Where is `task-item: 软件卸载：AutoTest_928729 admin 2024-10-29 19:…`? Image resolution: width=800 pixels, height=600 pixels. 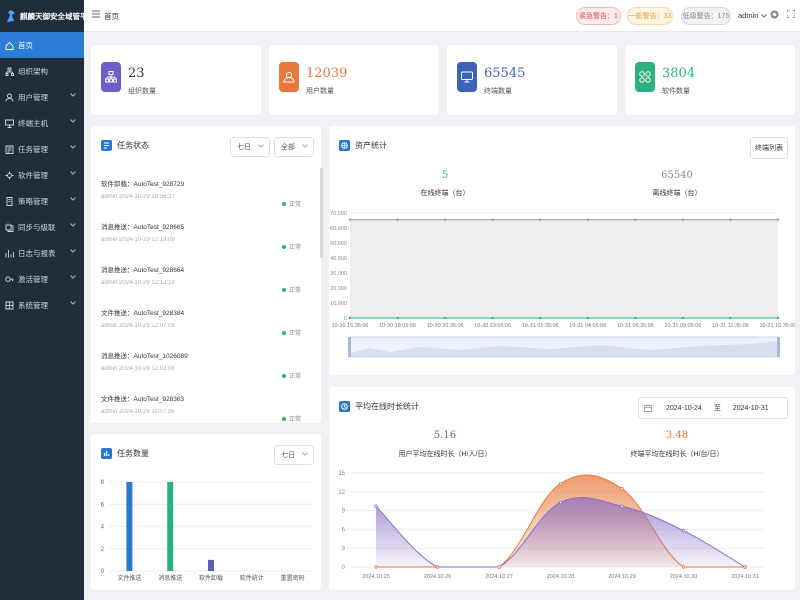
task-item: 软件卸载：AutoTest_928729 admin 2024-10-29 19:… is located at coordinates (201, 198).